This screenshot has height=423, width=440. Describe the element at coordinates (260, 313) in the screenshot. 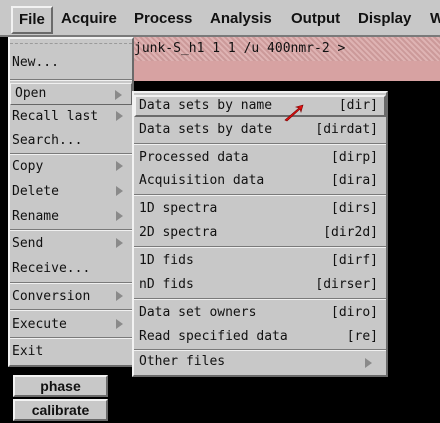

I see `submenu-item-data-set-owners: Data set owners [diro]` at that location.